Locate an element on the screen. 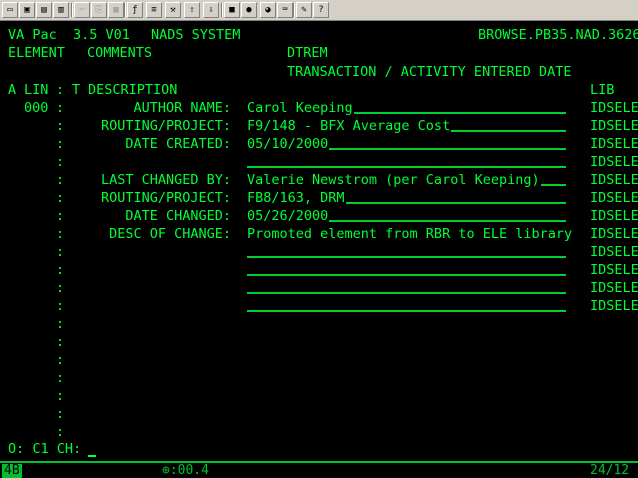  color-icon: ● is located at coordinates (249, 10).